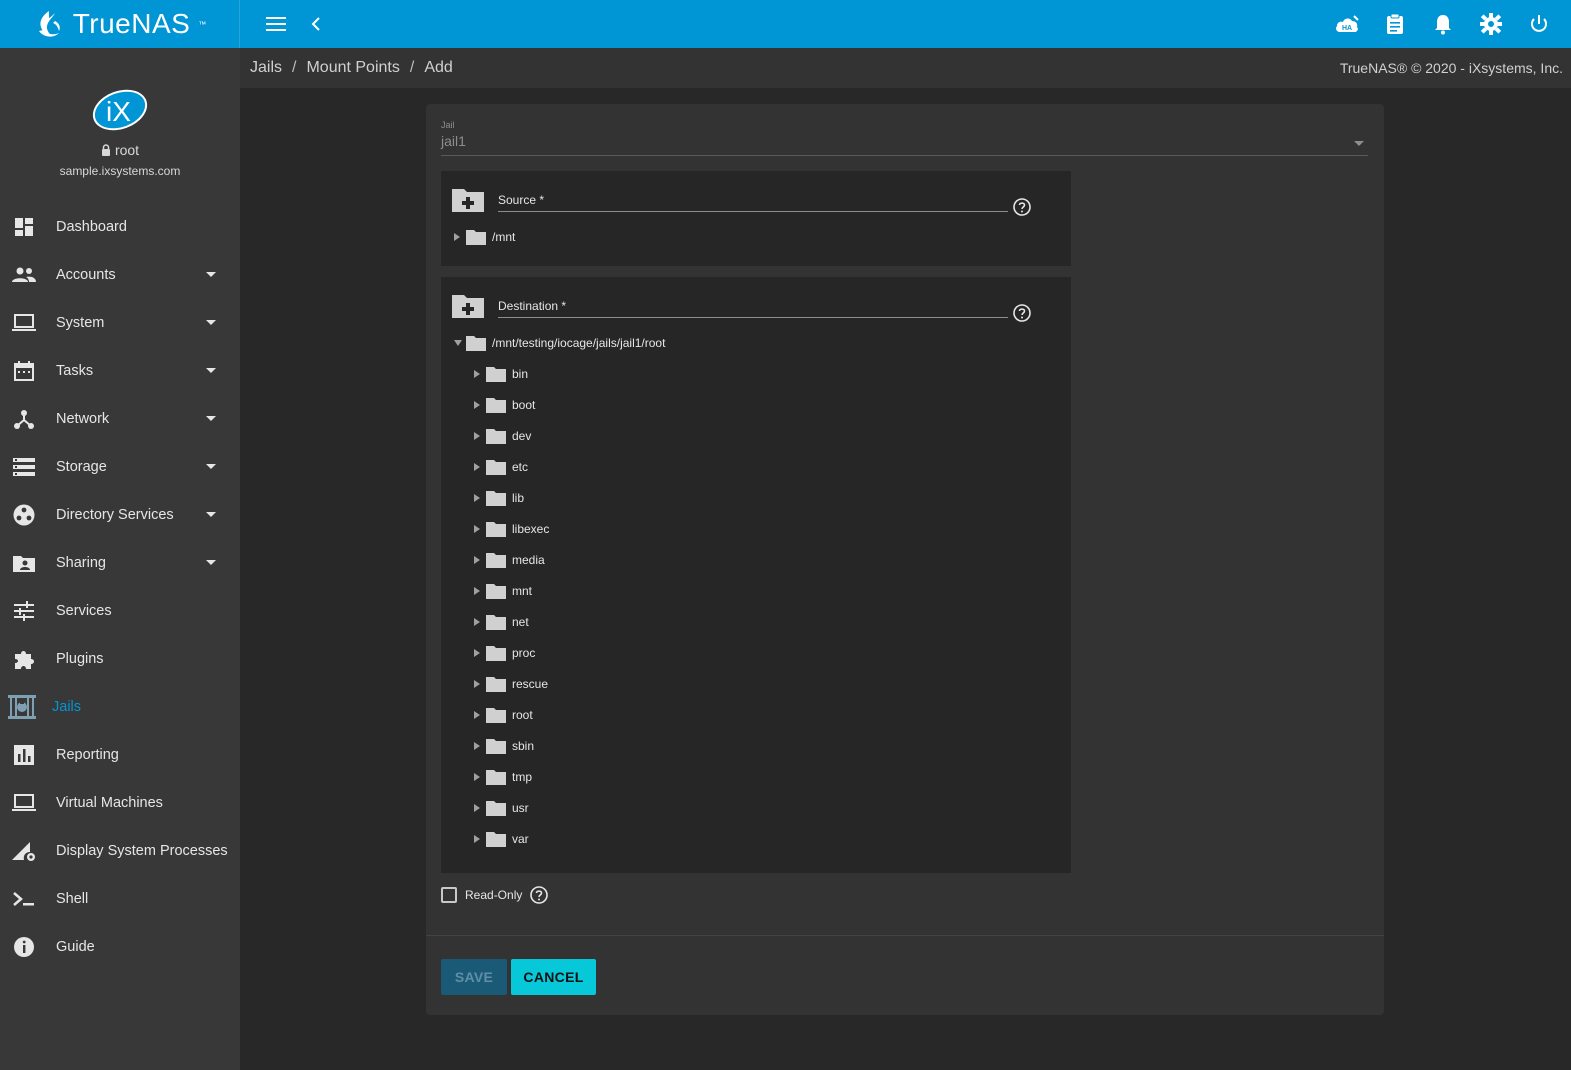 This screenshot has height=1070, width=1571. I want to click on tree-node: tmp, so click(756, 776).